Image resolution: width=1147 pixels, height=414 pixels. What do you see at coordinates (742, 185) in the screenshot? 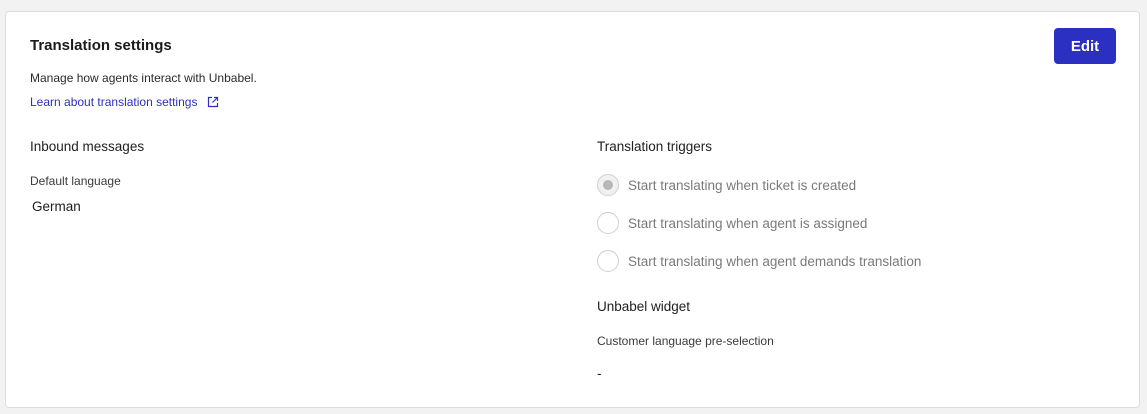
I see `trigger-option-label: Start translating when ticket is created` at bounding box center [742, 185].